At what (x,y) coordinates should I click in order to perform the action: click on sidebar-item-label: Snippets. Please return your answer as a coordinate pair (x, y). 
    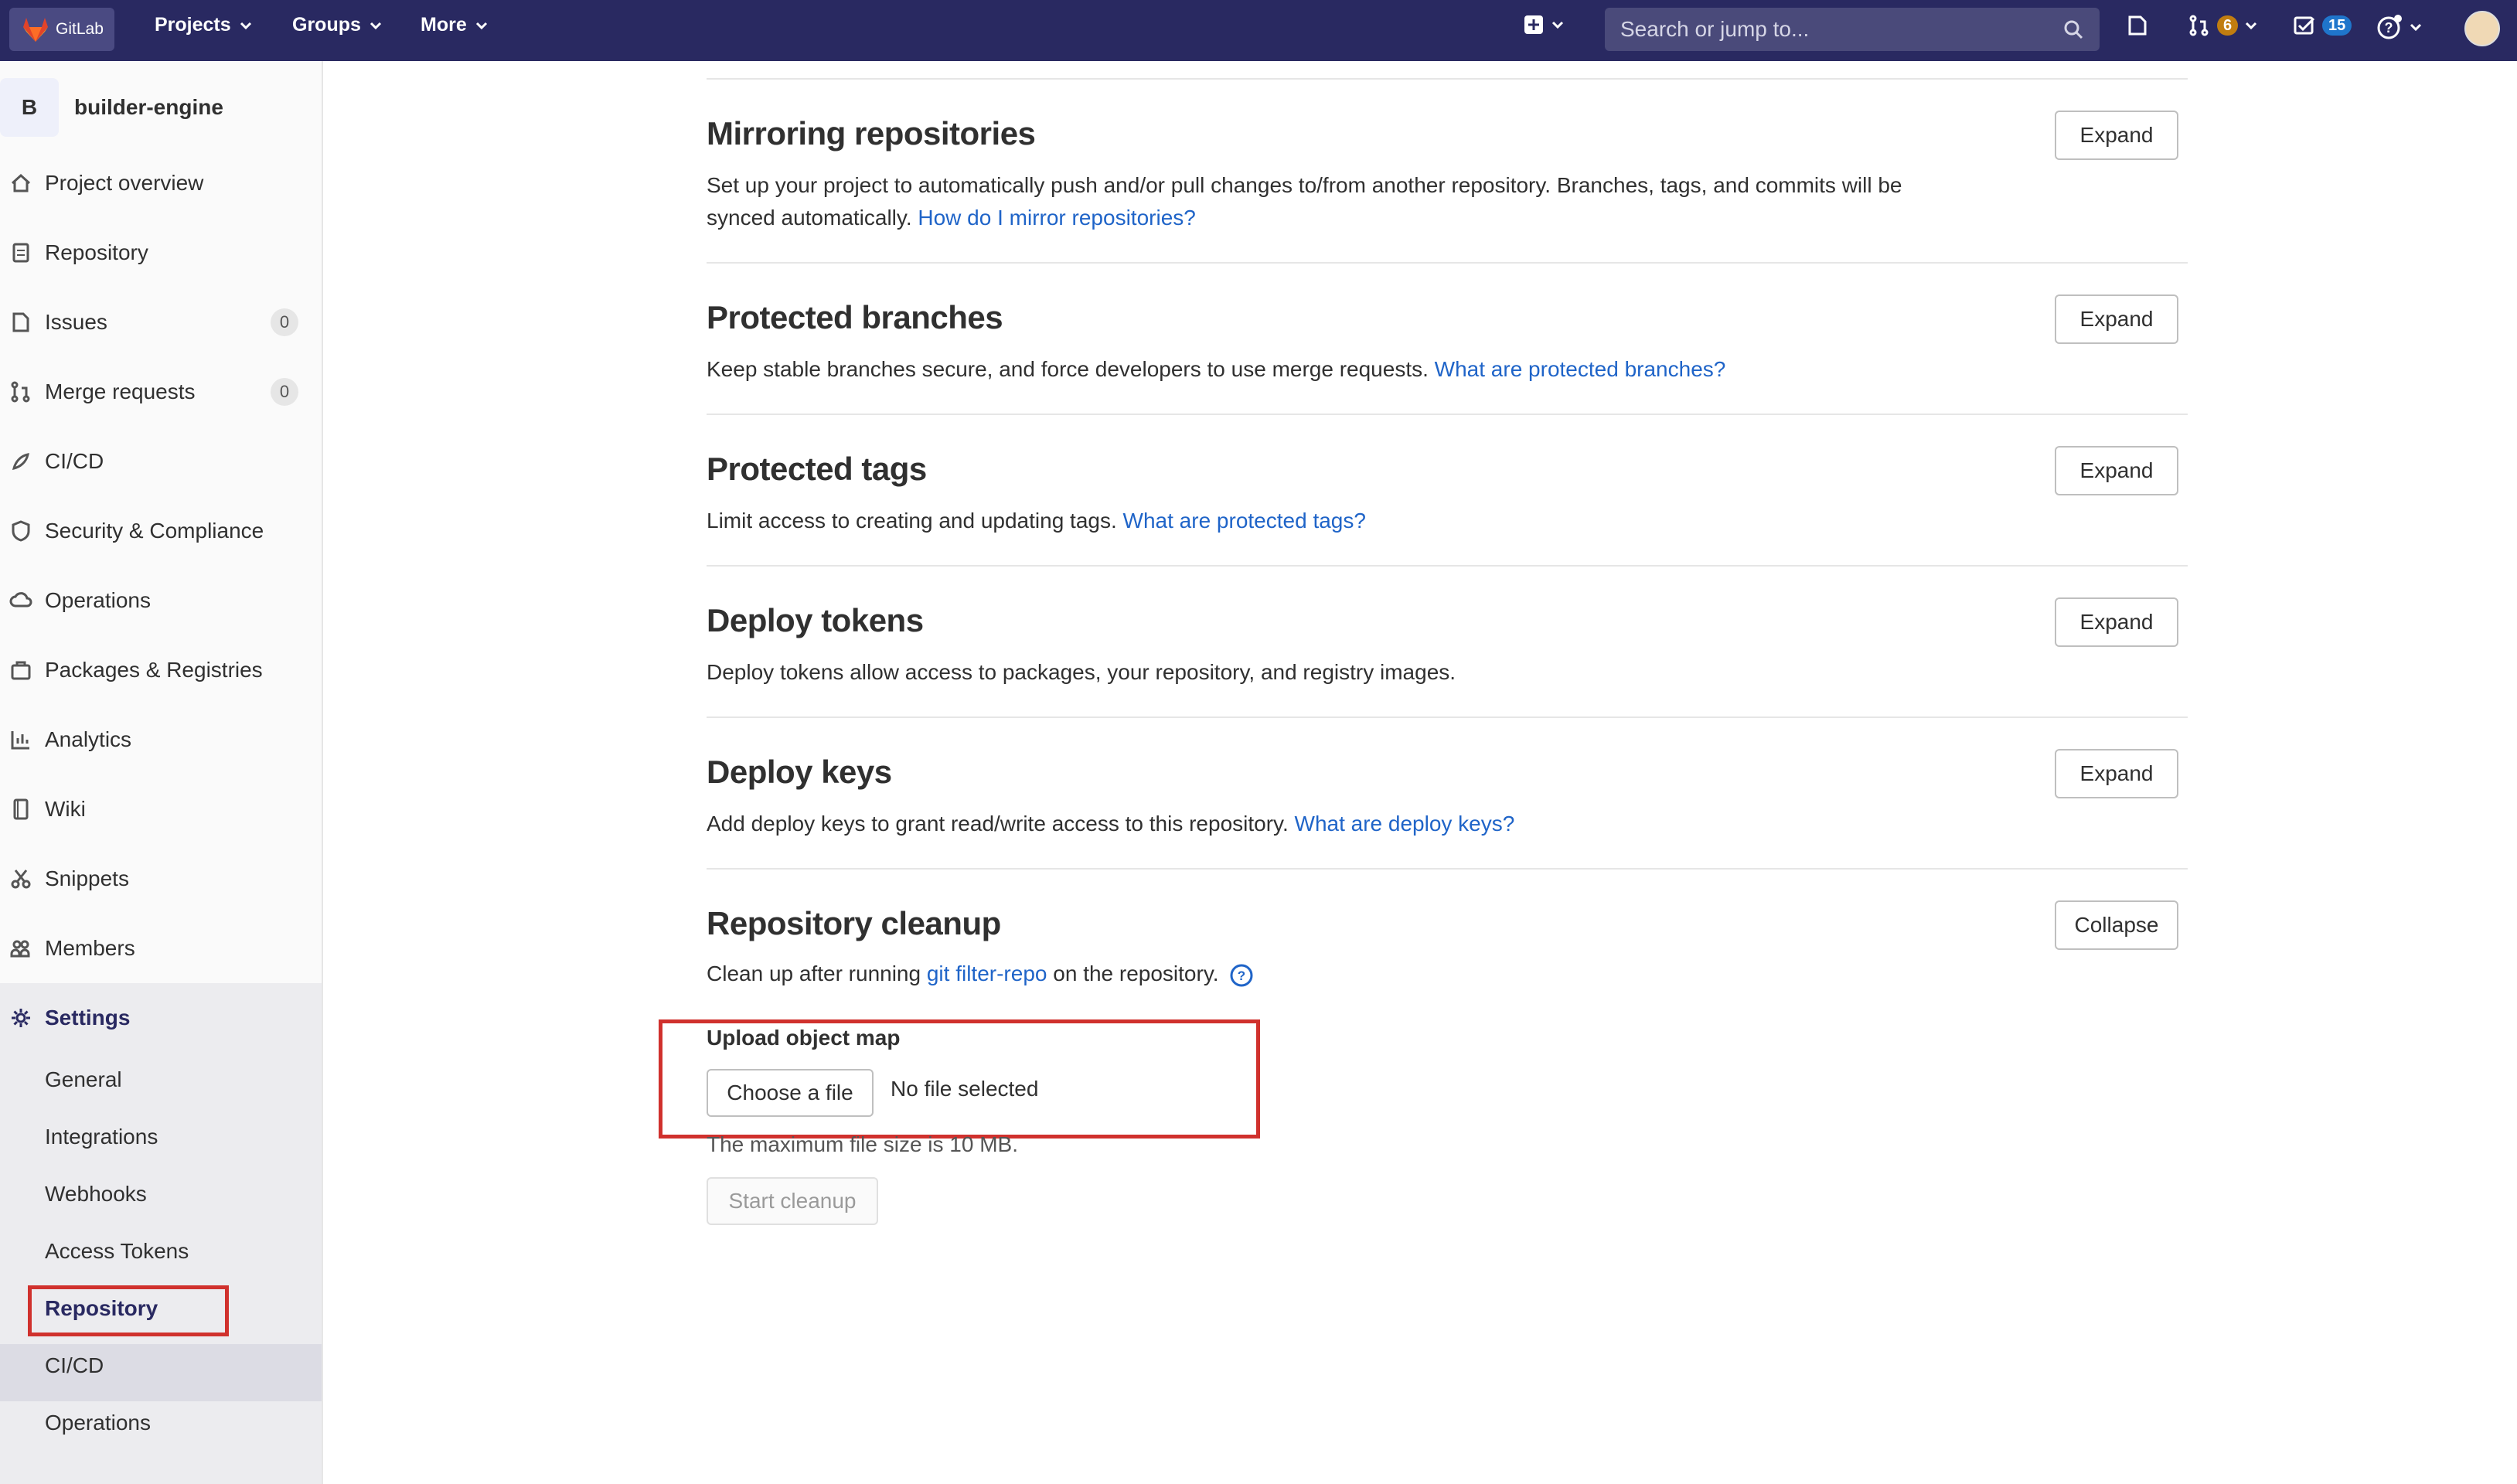
    Looking at the image, I should click on (87, 878).